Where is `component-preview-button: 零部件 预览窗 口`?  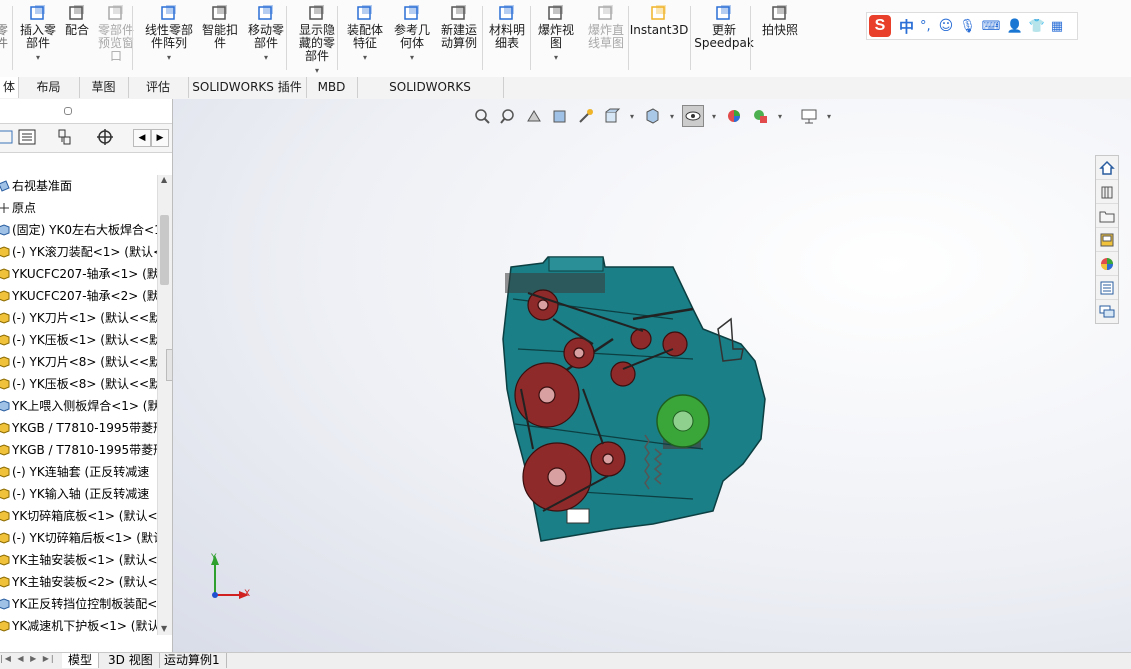 component-preview-button: 零部件 预览窗 口 is located at coordinates (116, 33).